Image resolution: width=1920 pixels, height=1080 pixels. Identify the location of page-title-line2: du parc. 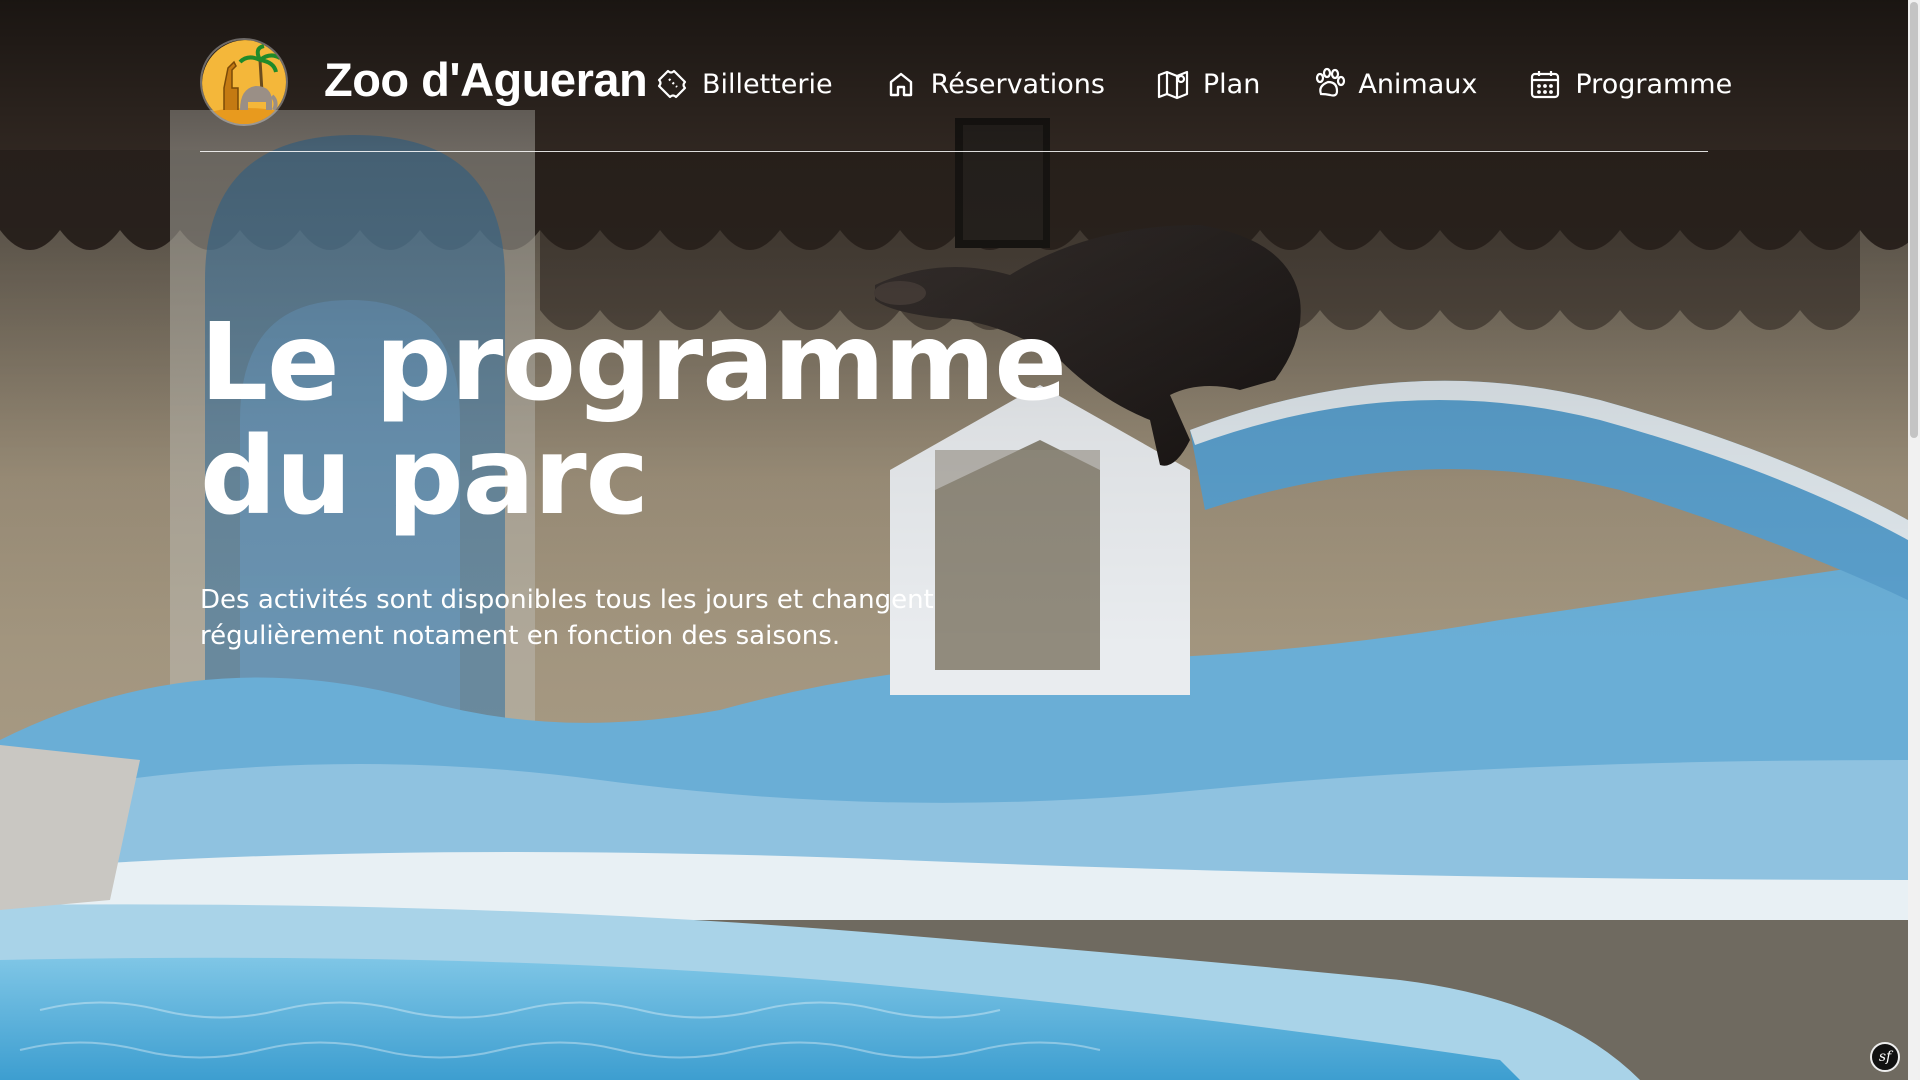
(424, 477).